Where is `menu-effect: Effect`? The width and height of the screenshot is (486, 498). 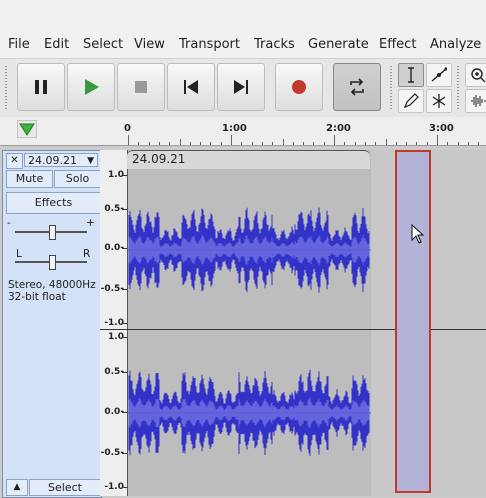 menu-effect: Effect is located at coordinates (397, 44).